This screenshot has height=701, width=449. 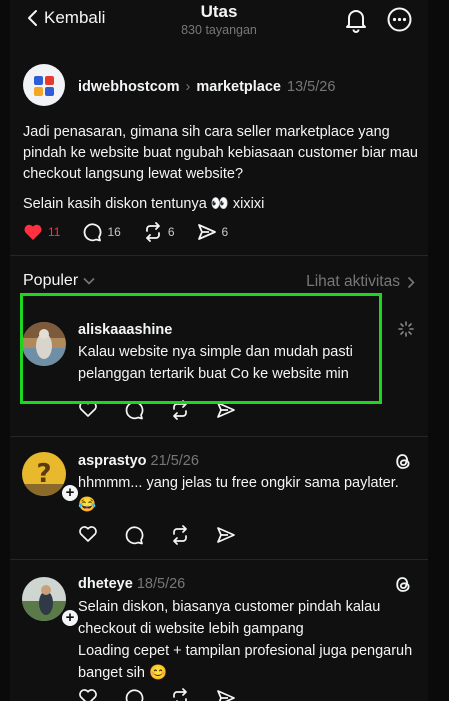 I want to click on top-bar: Kembali Utas 830 tayangan, so click(x=219, y=22).